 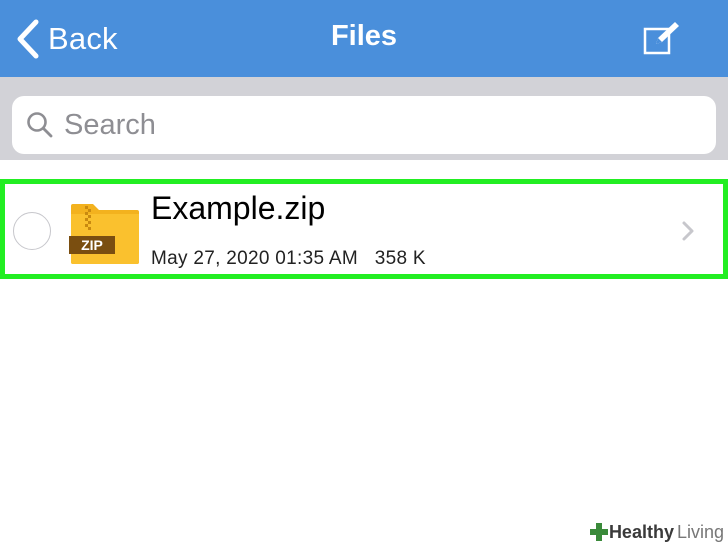 I want to click on search-icon, so click(x=40, y=125).